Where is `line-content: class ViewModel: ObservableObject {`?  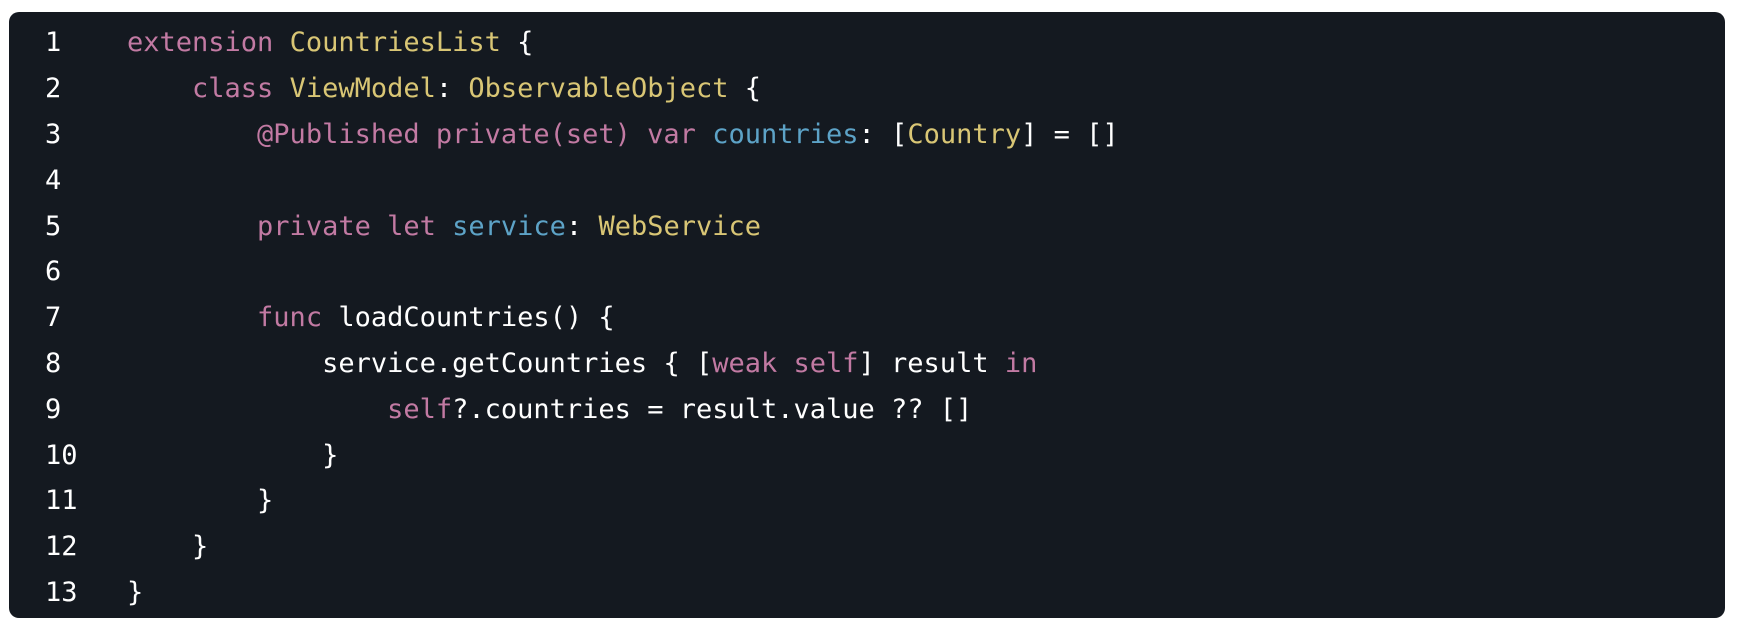
line-content: class ViewModel: ObservableObject { is located at coordinates (920, 88).